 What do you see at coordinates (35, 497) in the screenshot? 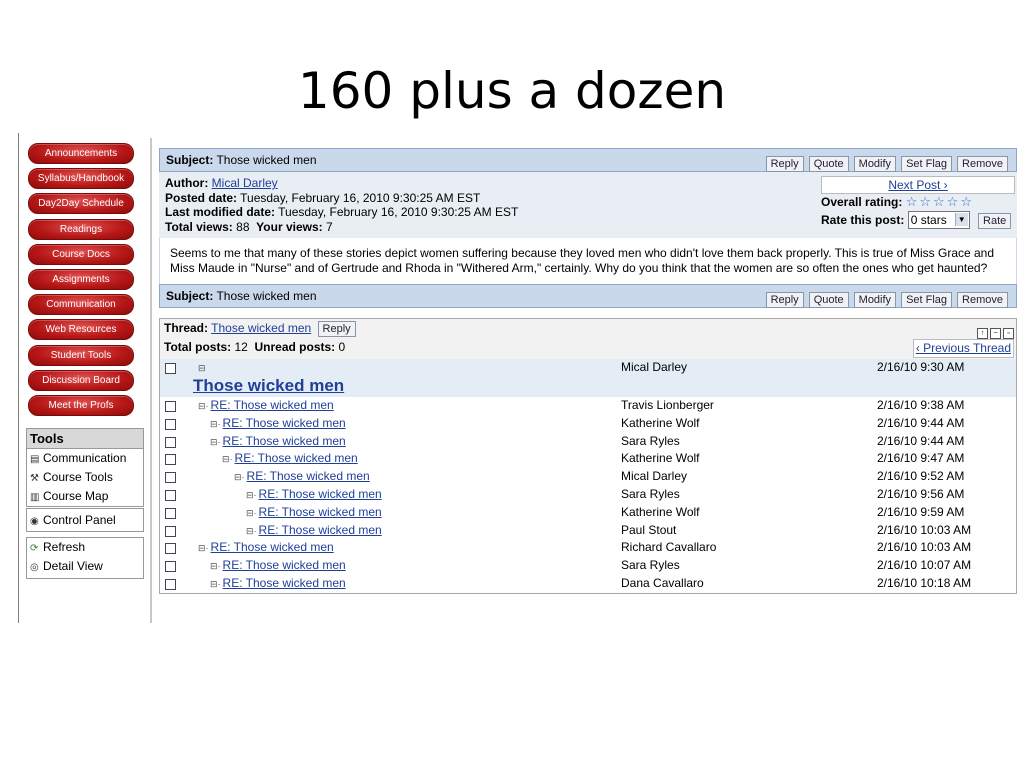
I see `map-icon: ▥` at bounding box center [35, 497].